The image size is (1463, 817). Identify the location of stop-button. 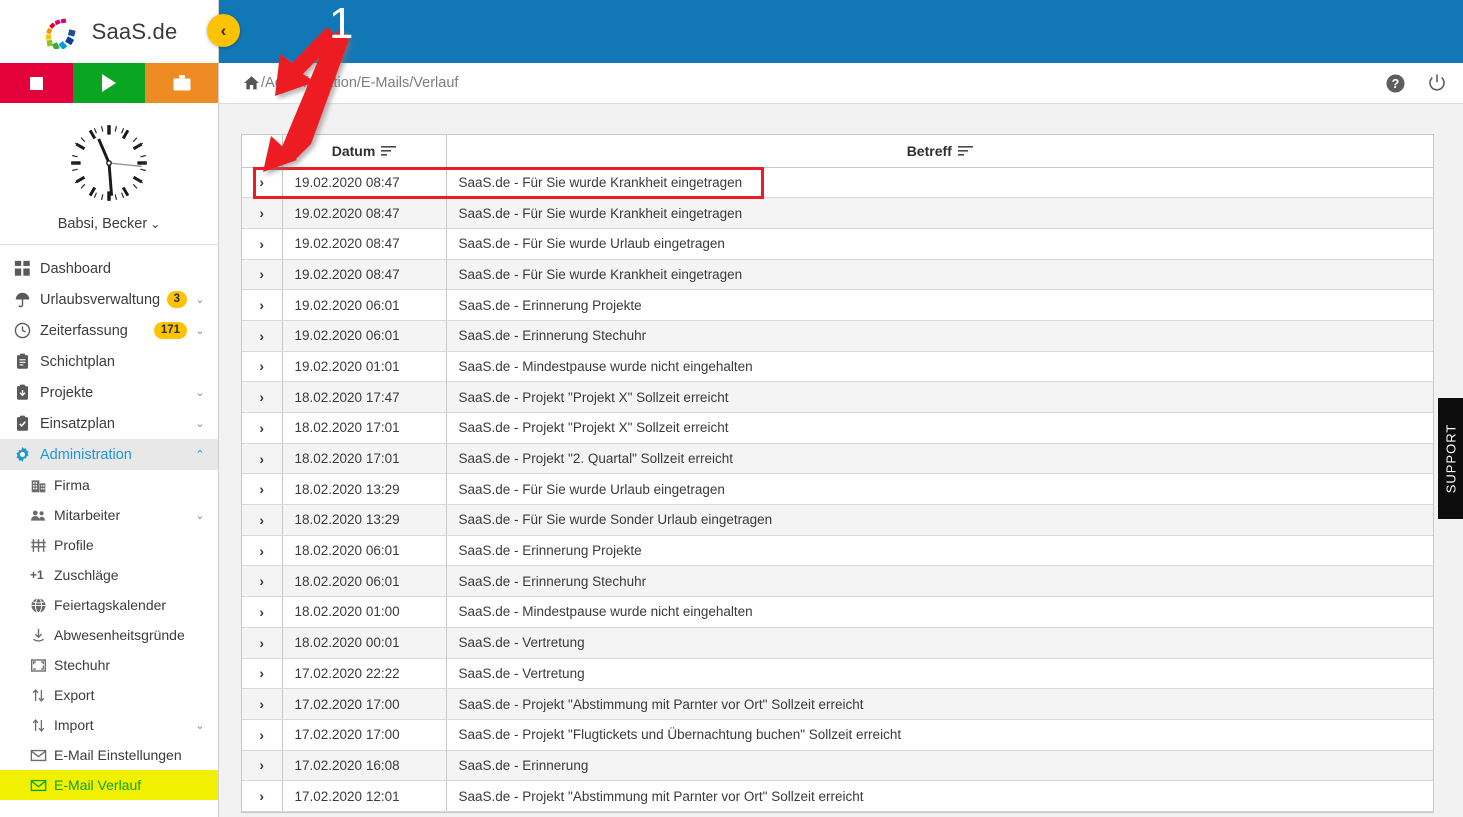
(36, 83).